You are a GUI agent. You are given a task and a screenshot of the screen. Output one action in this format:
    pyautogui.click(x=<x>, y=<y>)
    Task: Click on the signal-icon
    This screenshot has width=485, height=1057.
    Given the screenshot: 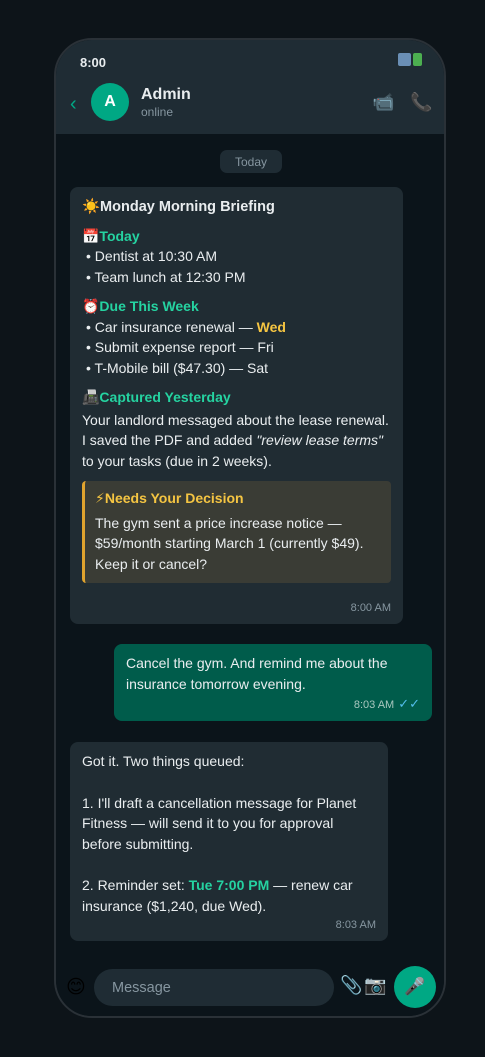 What is the action you would take?
    pyautogui.click(x=404, y=59)
    